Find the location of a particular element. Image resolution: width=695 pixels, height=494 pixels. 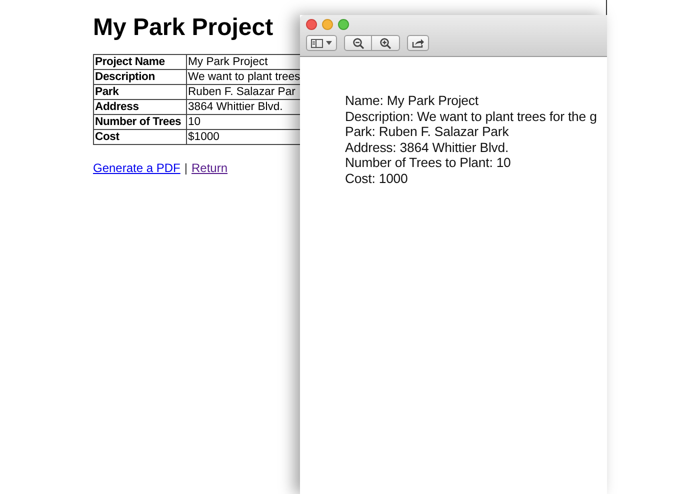

row-label: Project Name is located at coordinates (140, 62).